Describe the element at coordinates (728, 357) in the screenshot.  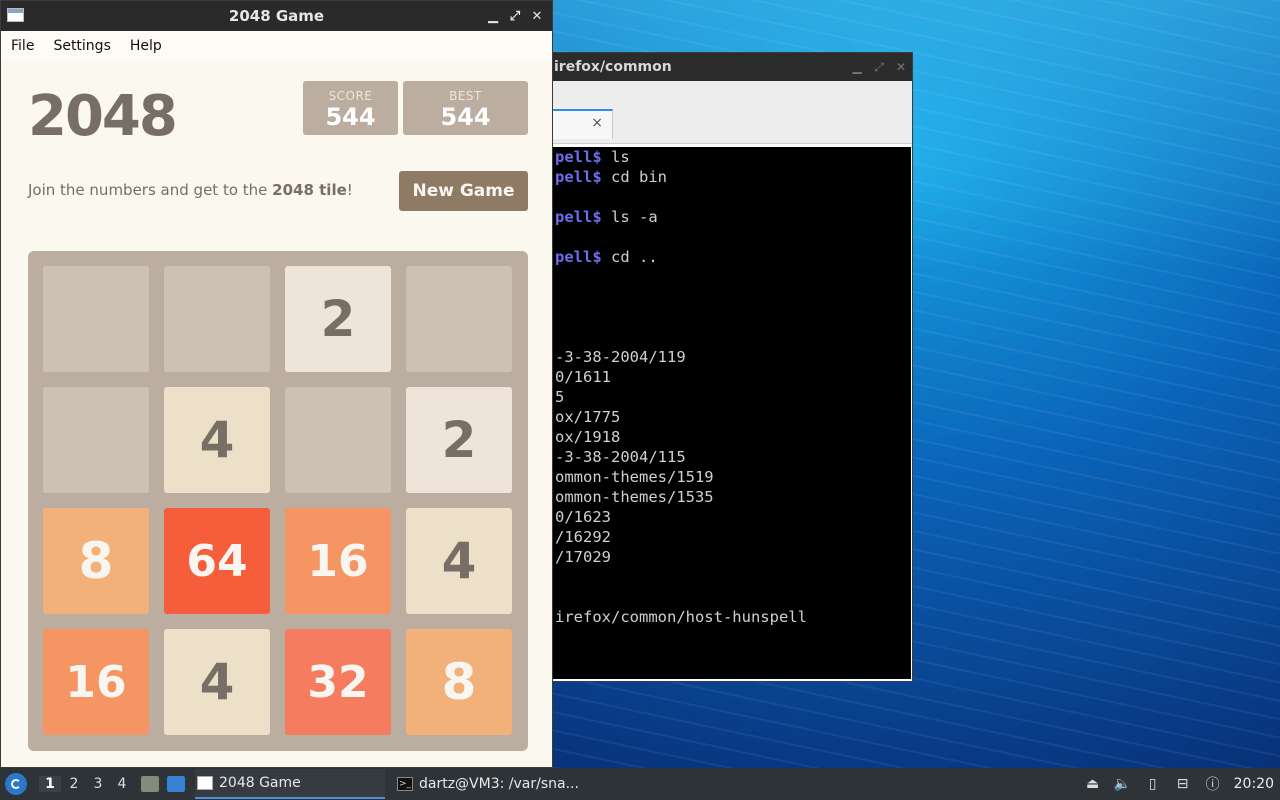
I see `terminal-line: -3-38-2004/119` at that location.